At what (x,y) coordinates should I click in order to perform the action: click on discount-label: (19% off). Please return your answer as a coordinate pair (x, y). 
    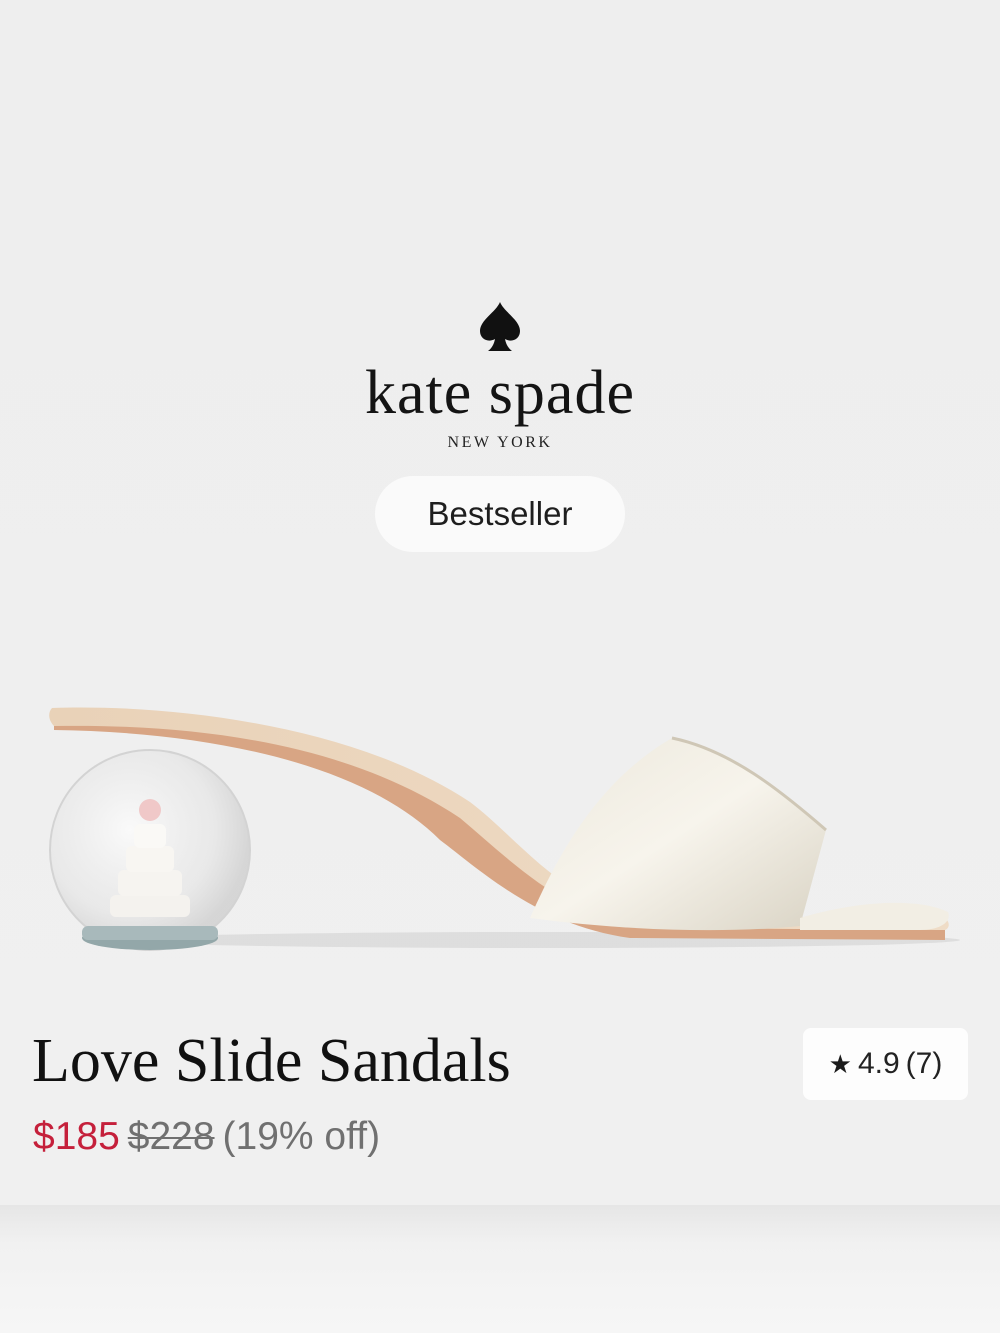
    Looking at the image, I should click on (301, 1136).